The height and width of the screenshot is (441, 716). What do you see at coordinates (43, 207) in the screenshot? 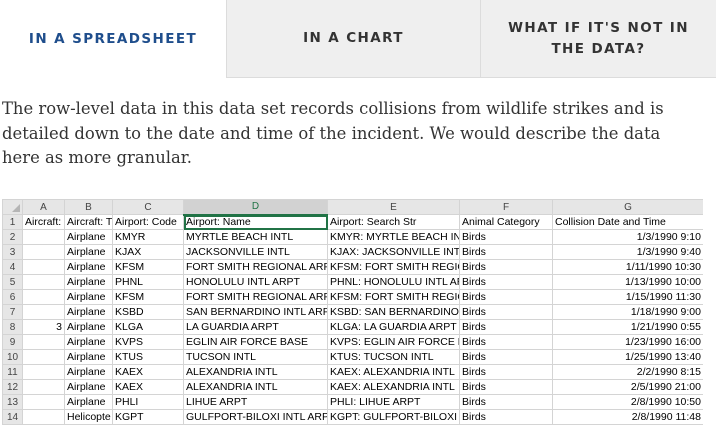
I see `column-header: A` at bounding box center [43, 207].